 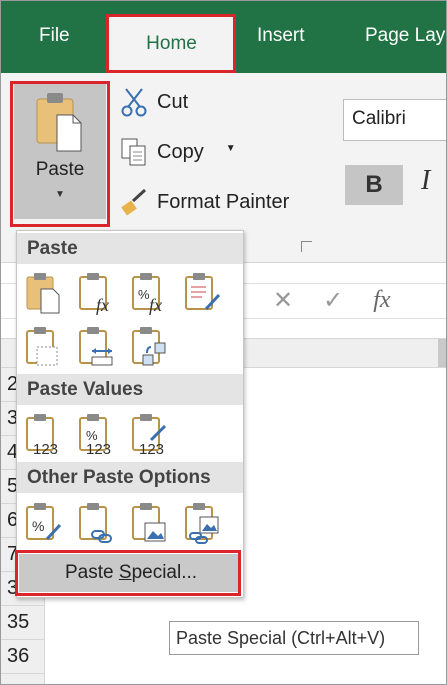 What do you see at coordinates (231, 148) in the screenshot?
I see `copy-dropdown-icon: ▼` at bounding box center [231, 148].